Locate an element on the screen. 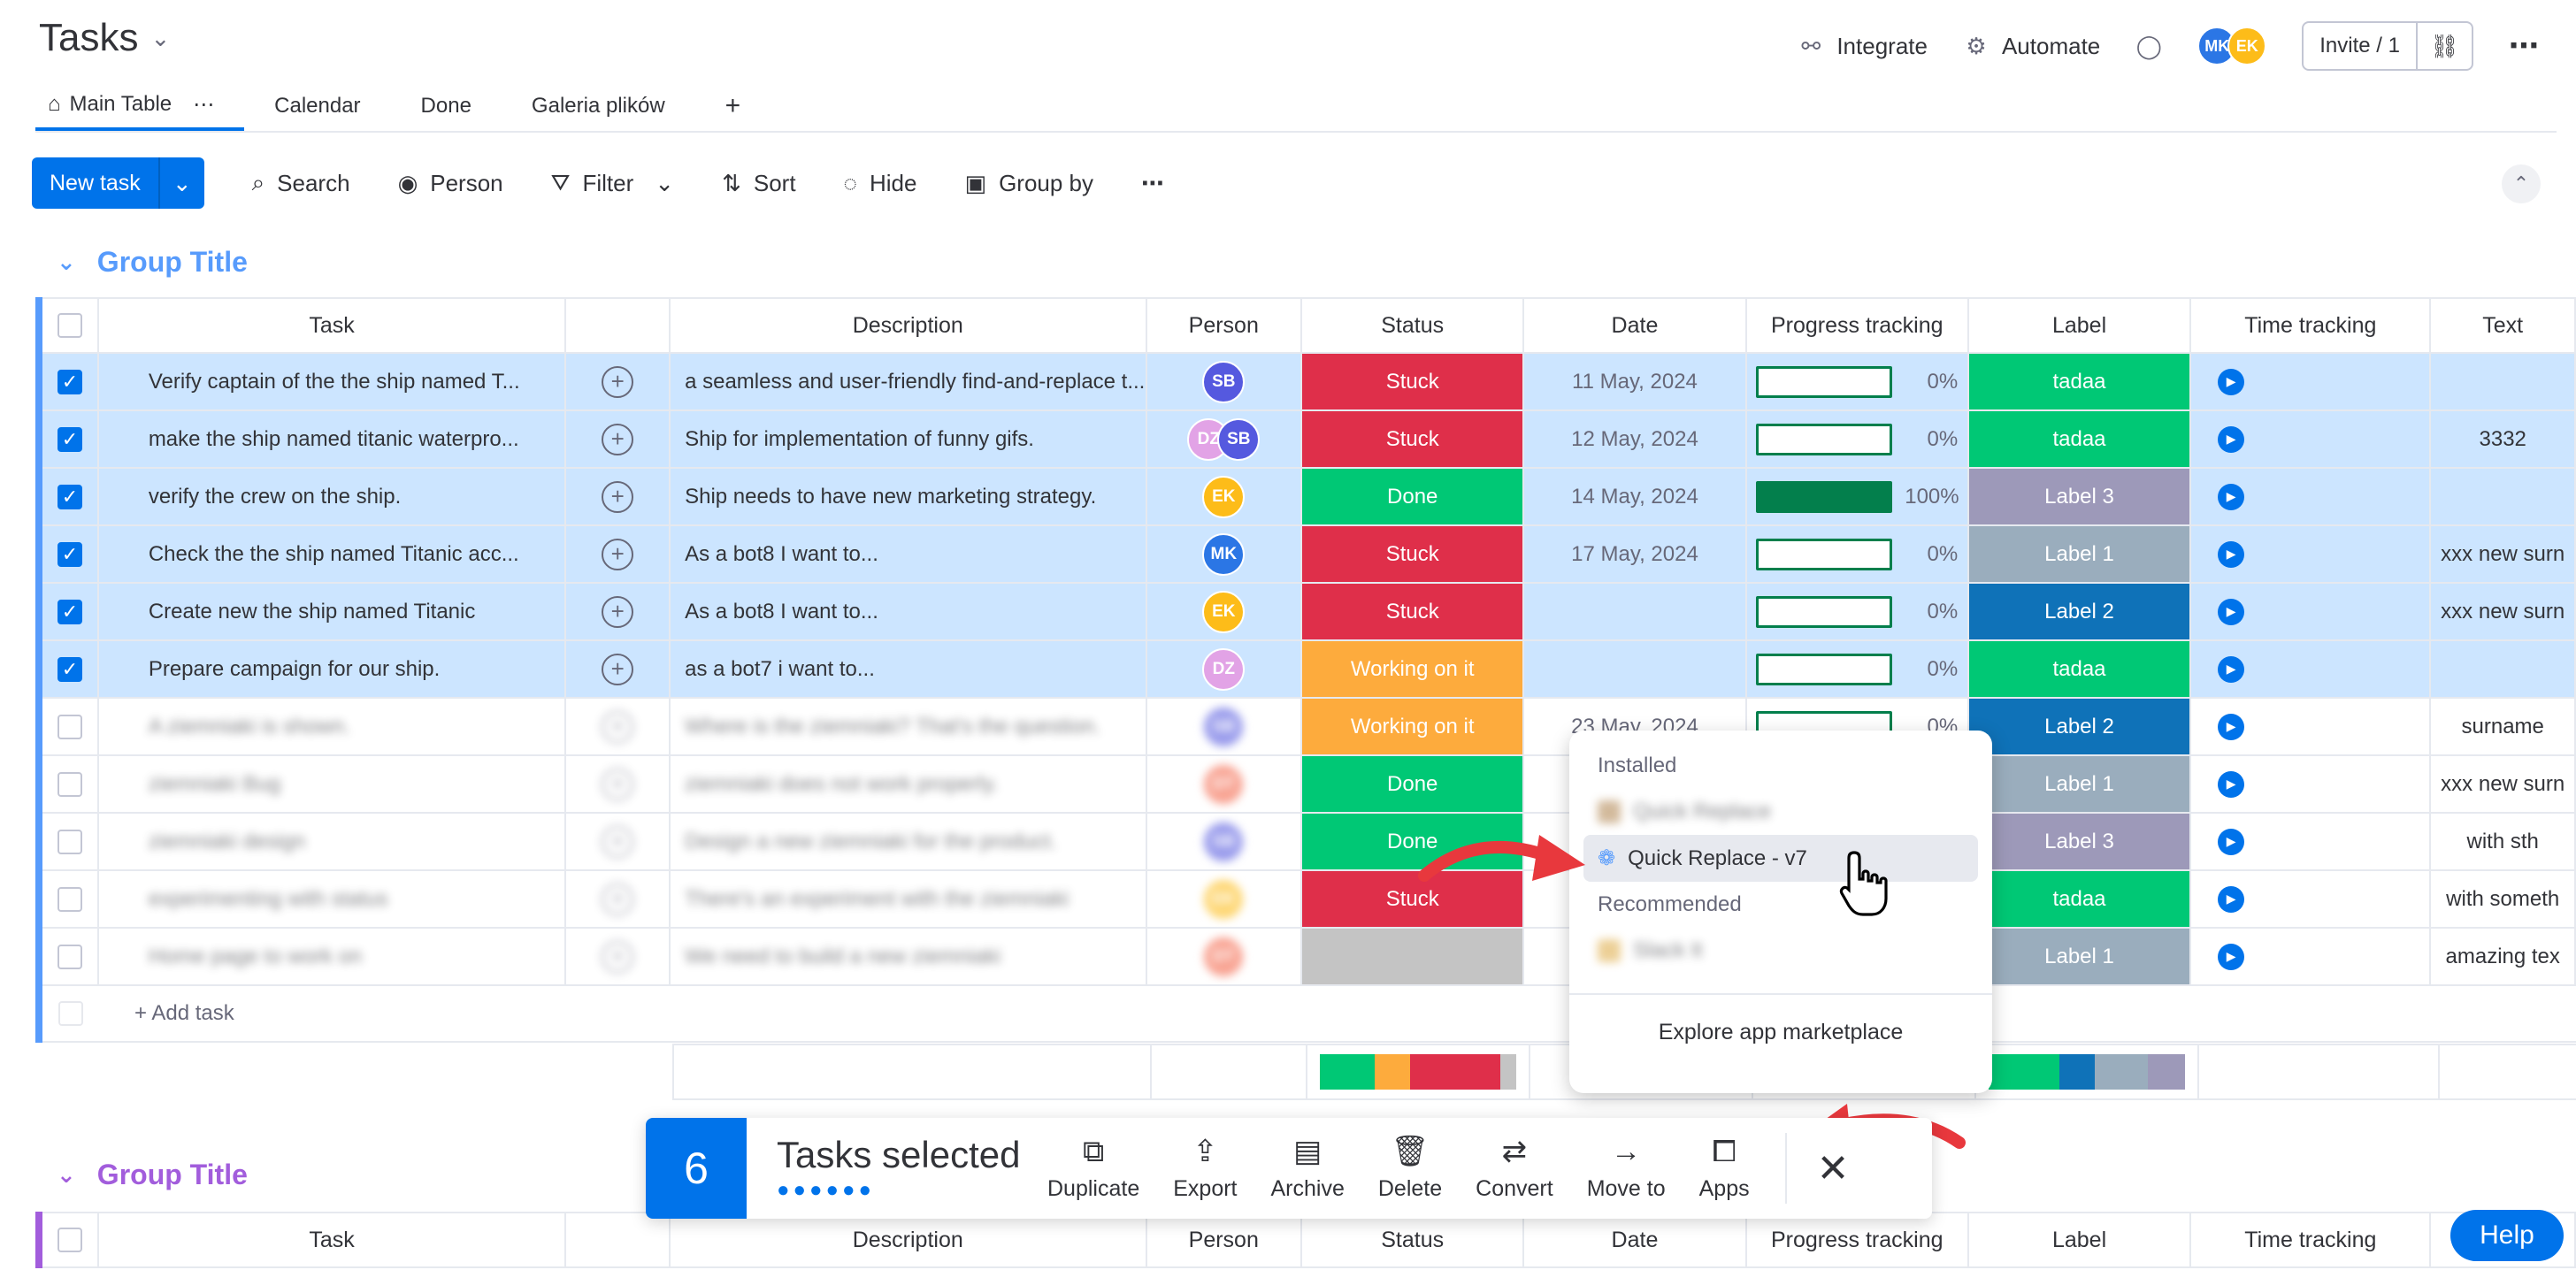 Image resolution: width=2576 pixels, height=1270 pixels. invite-button: Invite / 1 ⛓ is located at coordinates (2387, 46).